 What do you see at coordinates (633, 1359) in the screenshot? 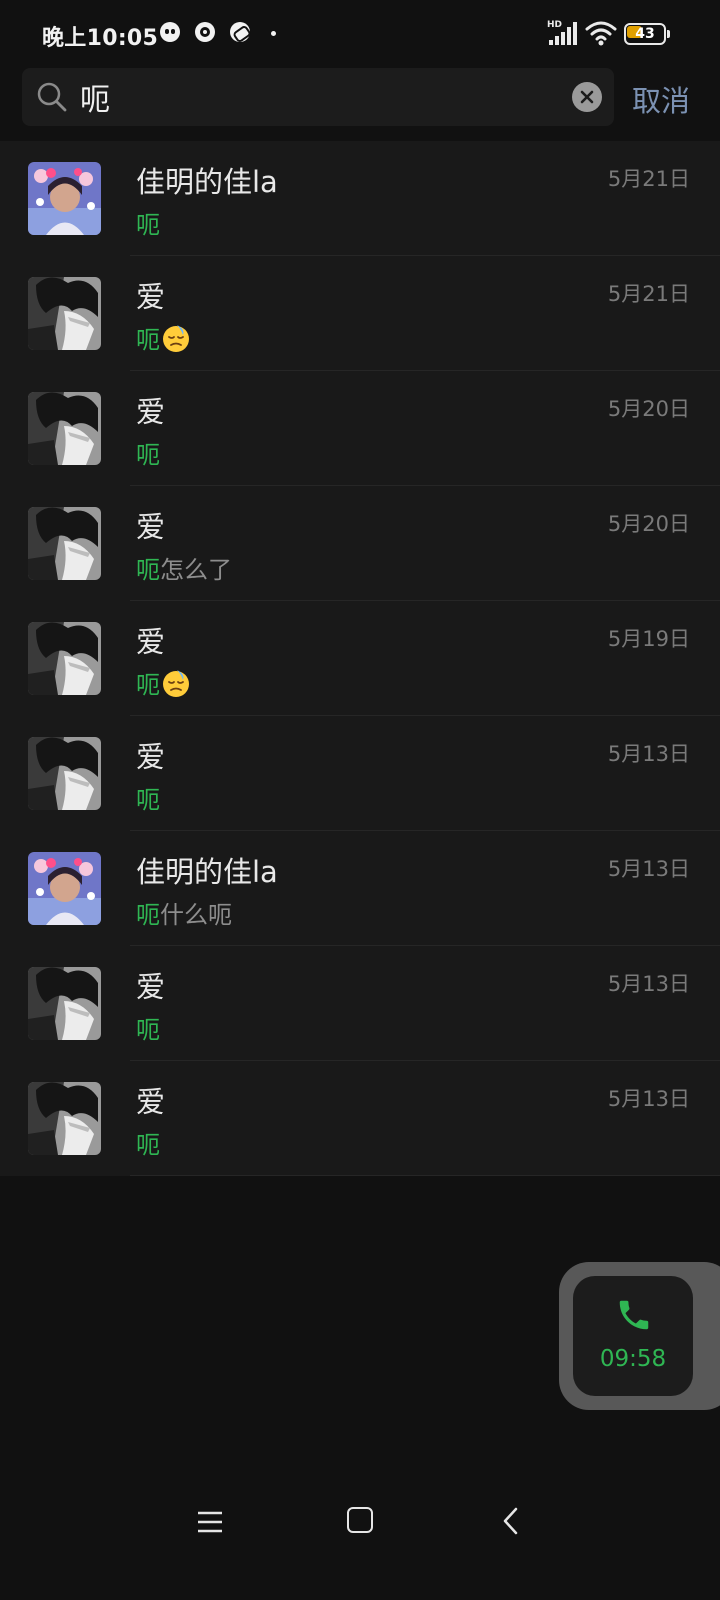
I see `call-timer: 09:58` at bounding box center [633, 1359].